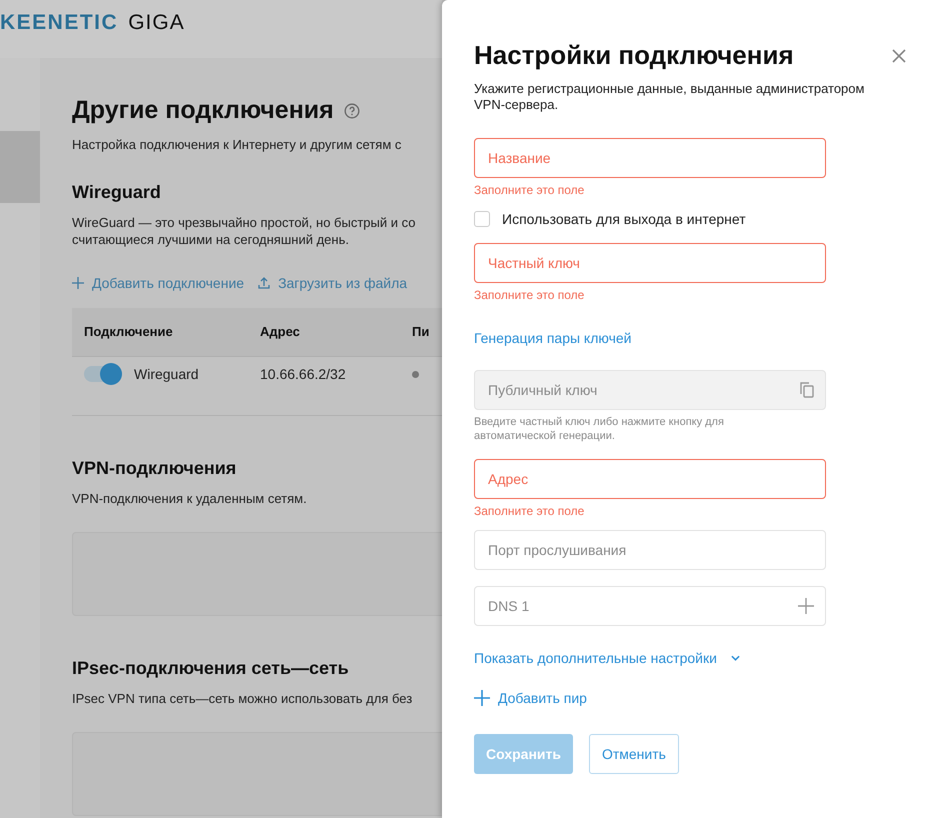 The width and height of the screenshot is (936, 818). What do you see at coordinates (807, 390) in the screenshot?
I see `copy-icon` at bounding box center [807, 390].